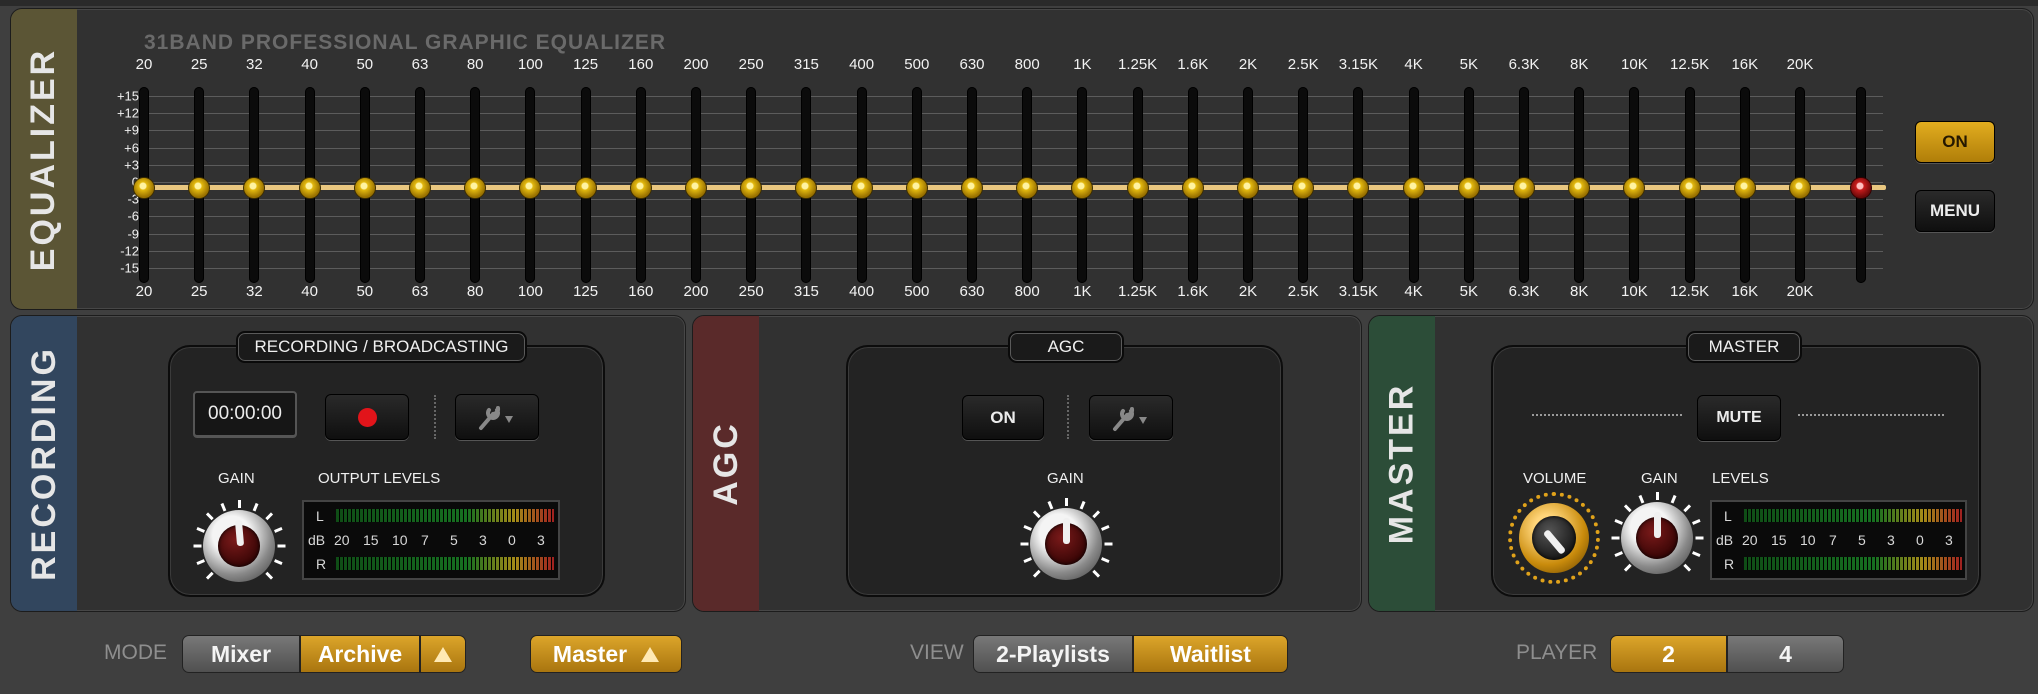  I want to click on freq-label-top: 160, so click(641, 64).